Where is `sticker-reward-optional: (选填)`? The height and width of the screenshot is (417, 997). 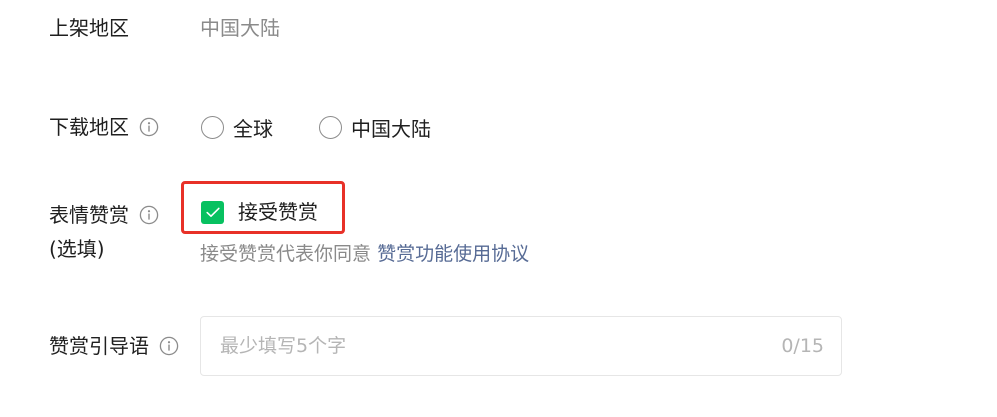 sticker-reward-optional: (选填) is located at coordinates (77, 249).